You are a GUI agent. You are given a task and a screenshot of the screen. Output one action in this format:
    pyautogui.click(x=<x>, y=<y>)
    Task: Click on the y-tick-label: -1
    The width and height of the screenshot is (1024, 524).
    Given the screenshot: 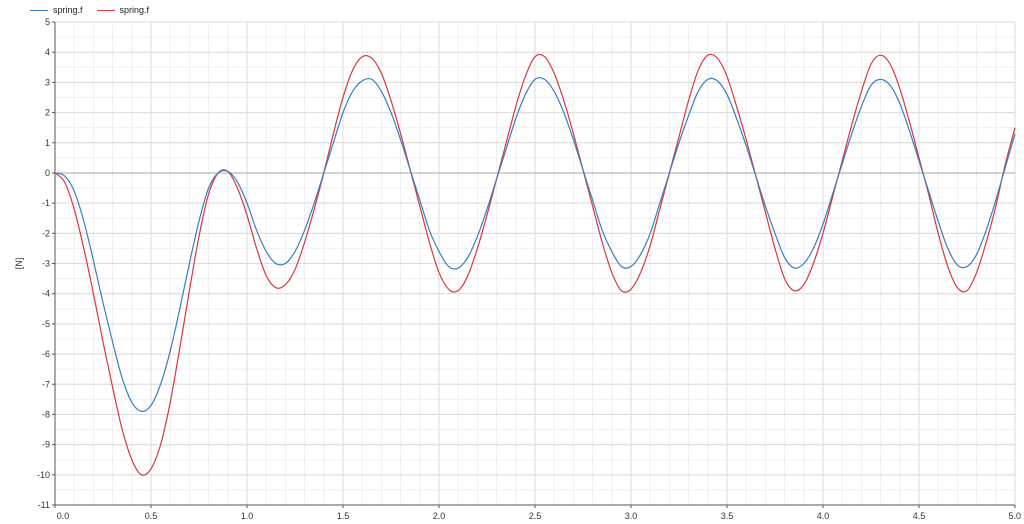 What is the action you would take?
    pyautogui.click(x=46, y=203)
    